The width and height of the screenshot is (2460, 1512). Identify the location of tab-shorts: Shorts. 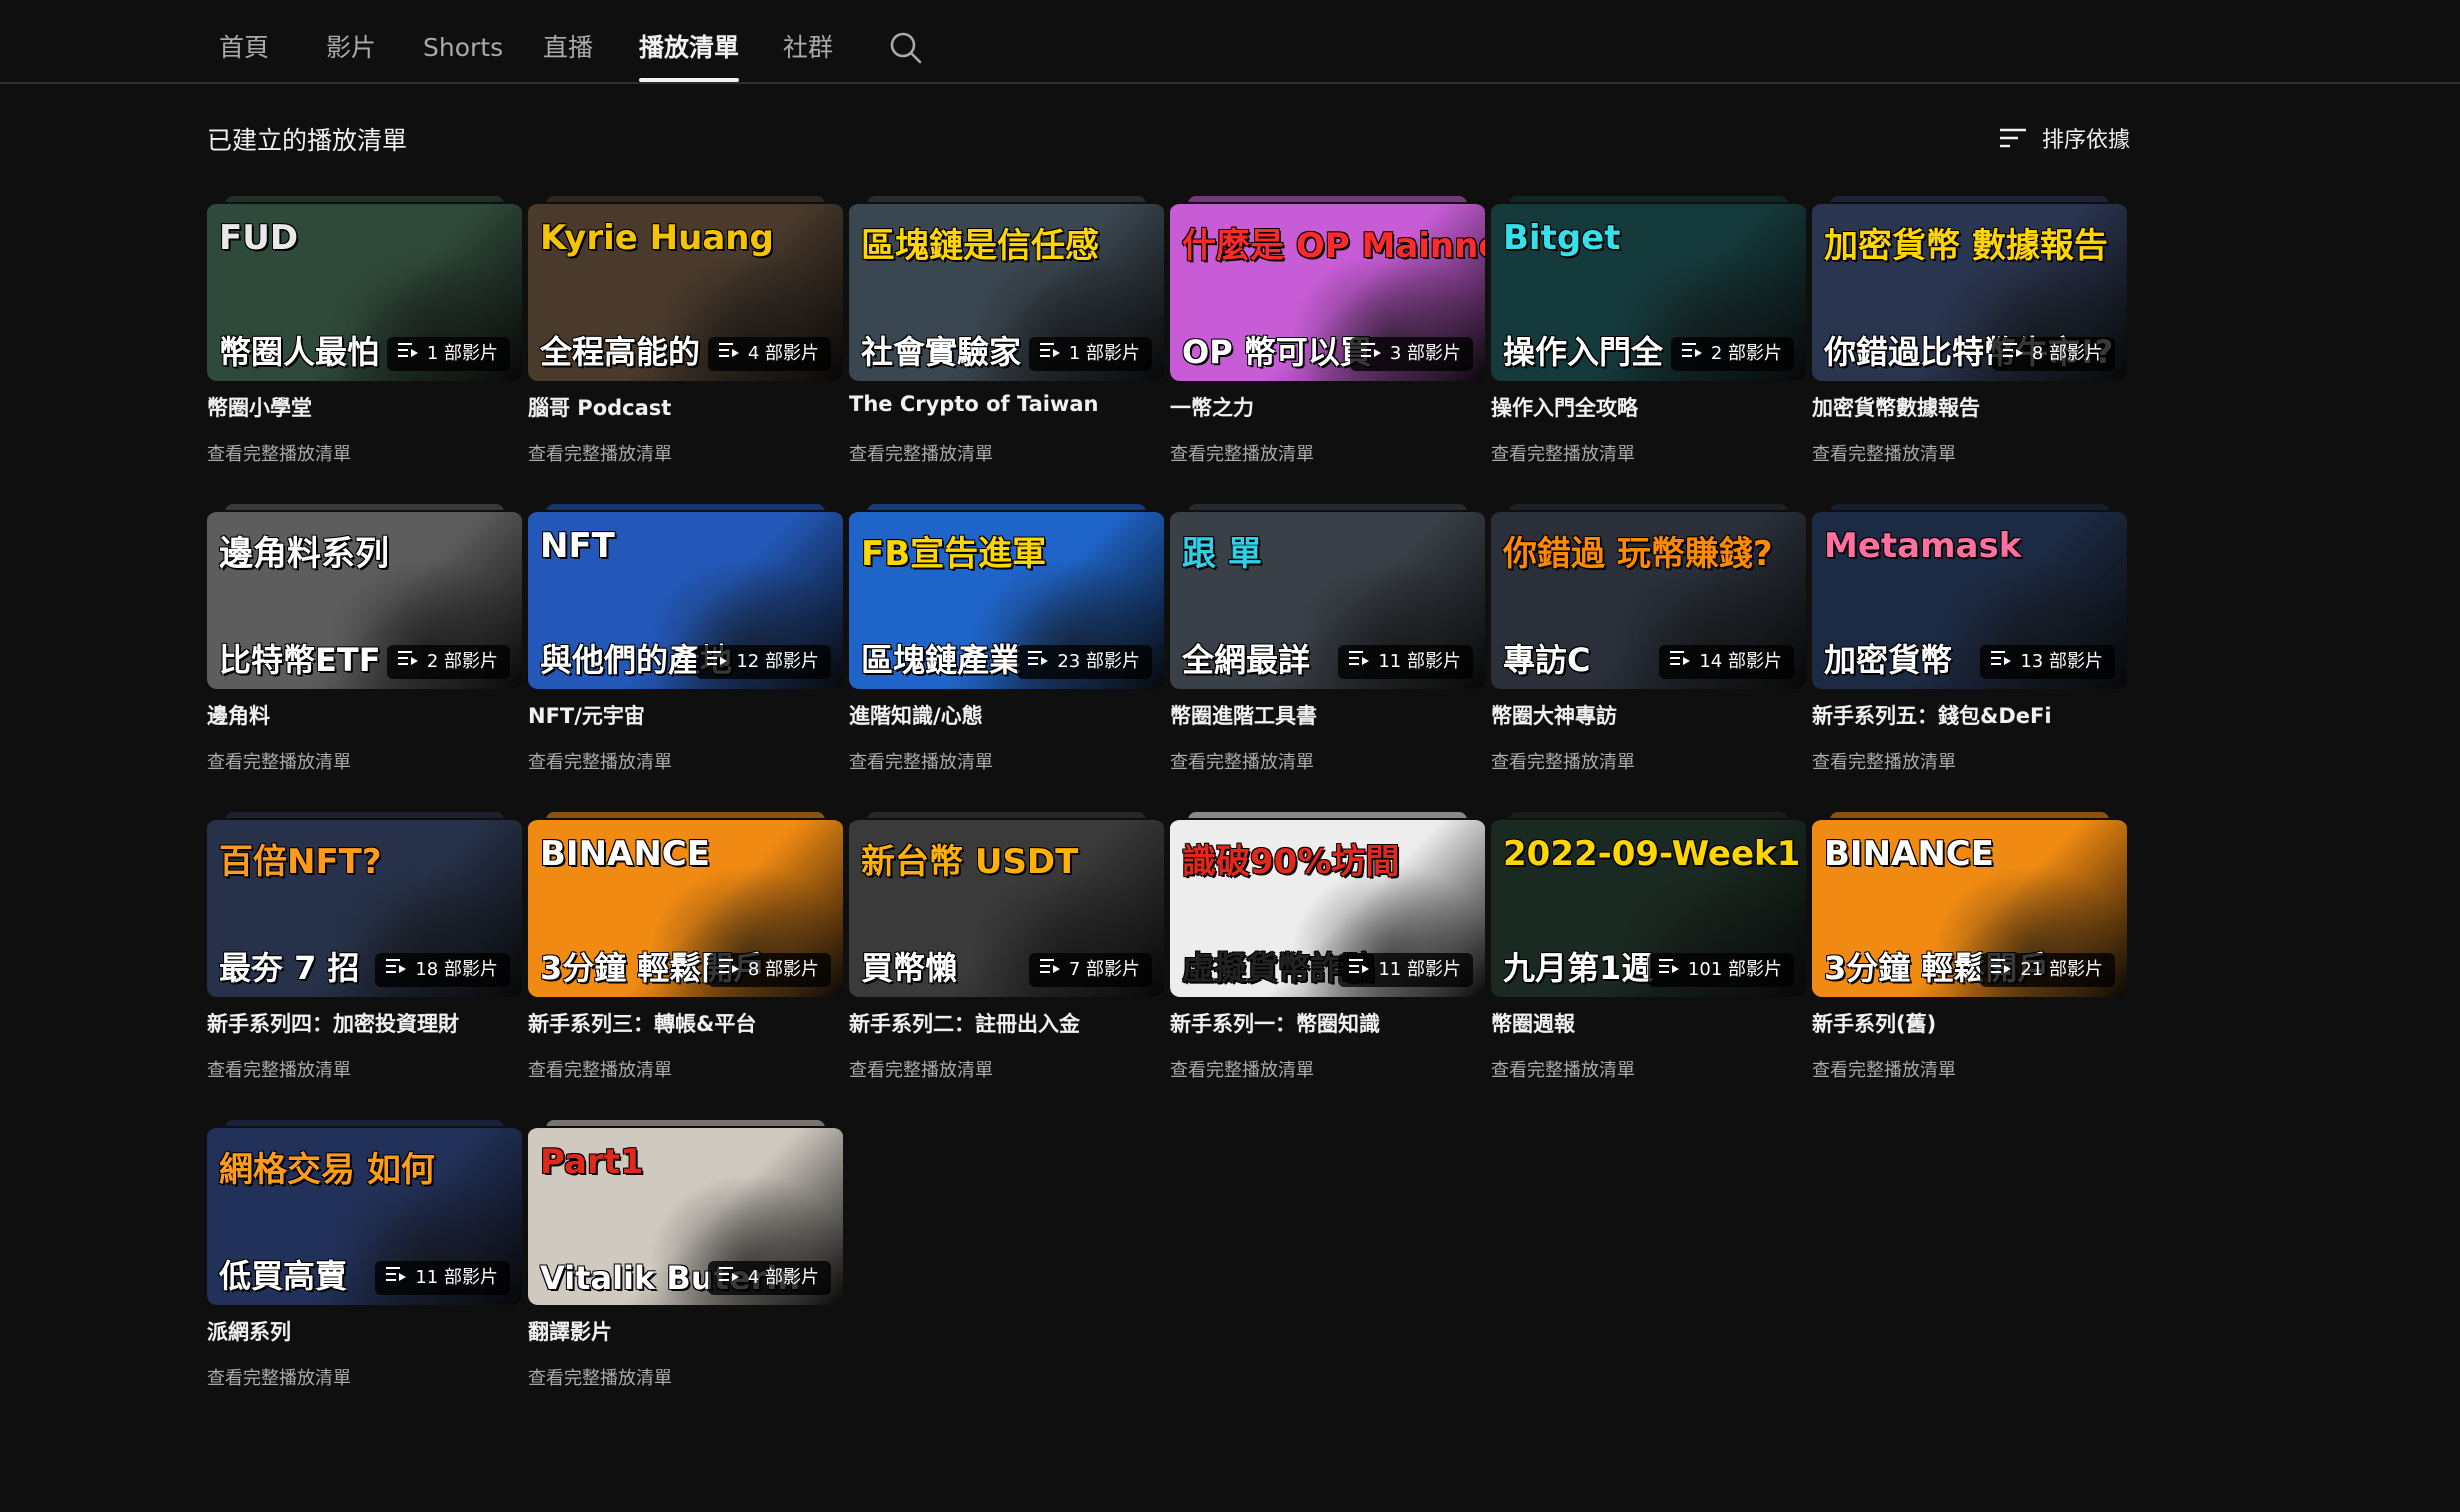
(463, 41).